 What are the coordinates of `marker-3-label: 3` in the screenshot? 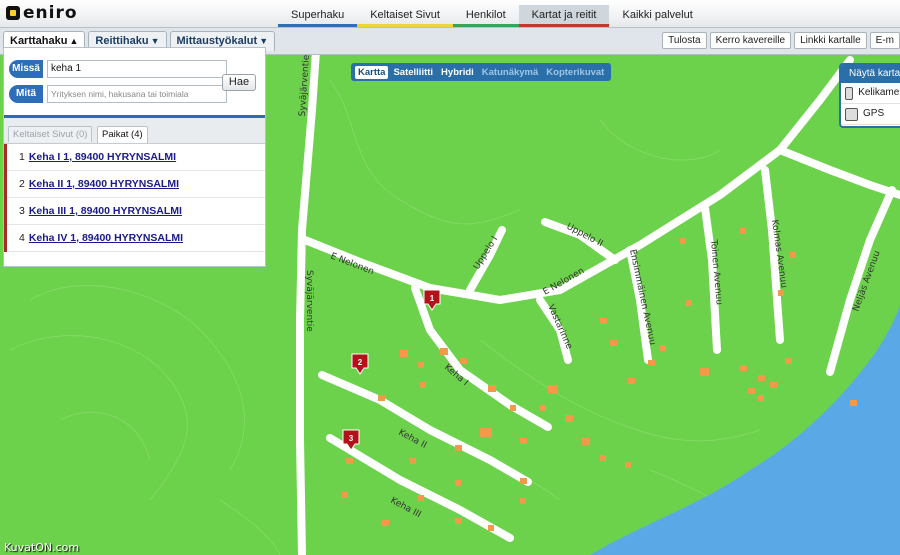 It's located at (351, 438).